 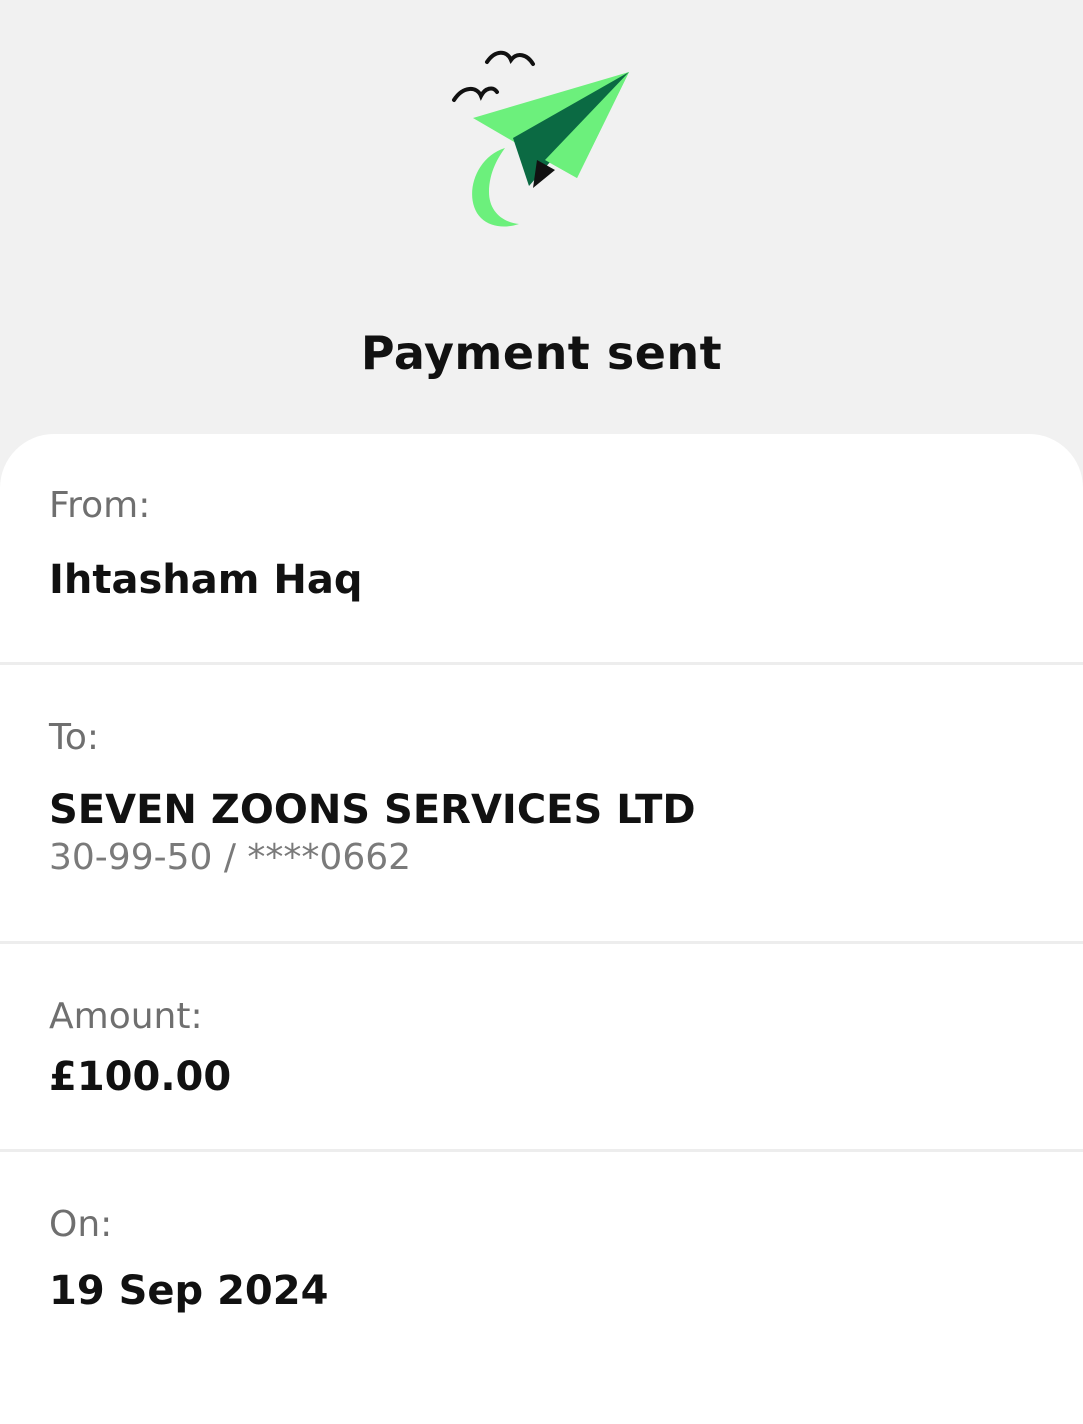 What do you see at coordinates (540, 138) in the screenshot?
I see `paper-plane-icon` at bounding box center [540, 138].